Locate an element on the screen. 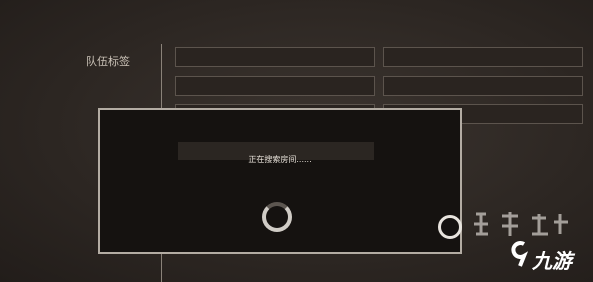 Image resolution: width=593 pixels, height=282 pixels. nine-game-logo-icon is located at coordinates (520, 254).